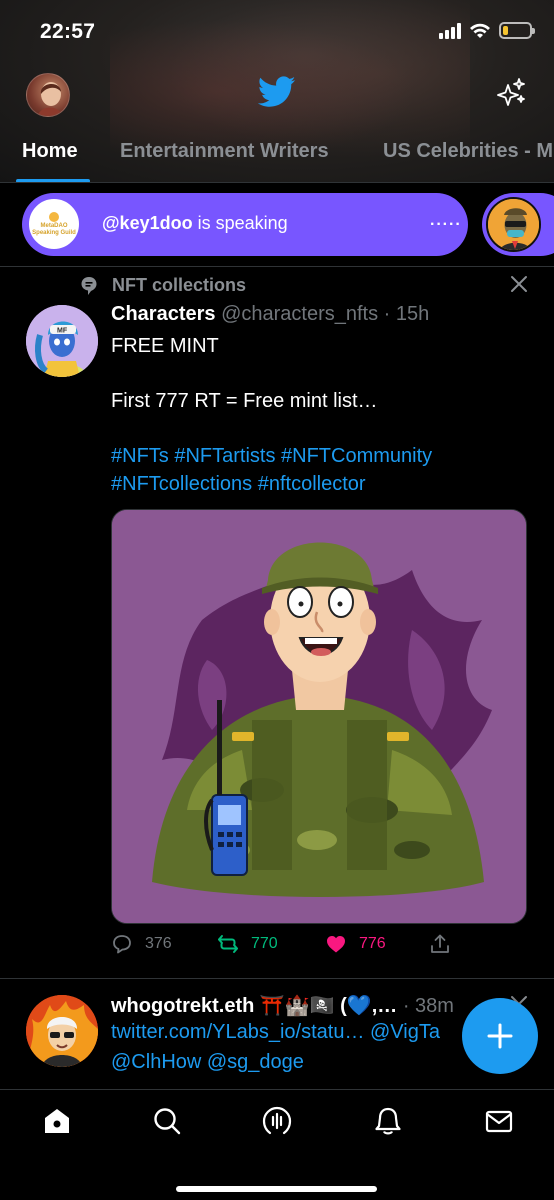 The height and width of the screenshot is (1200, 554). I want to click on tweet-actions: 376 770 776, so click(319, 948).